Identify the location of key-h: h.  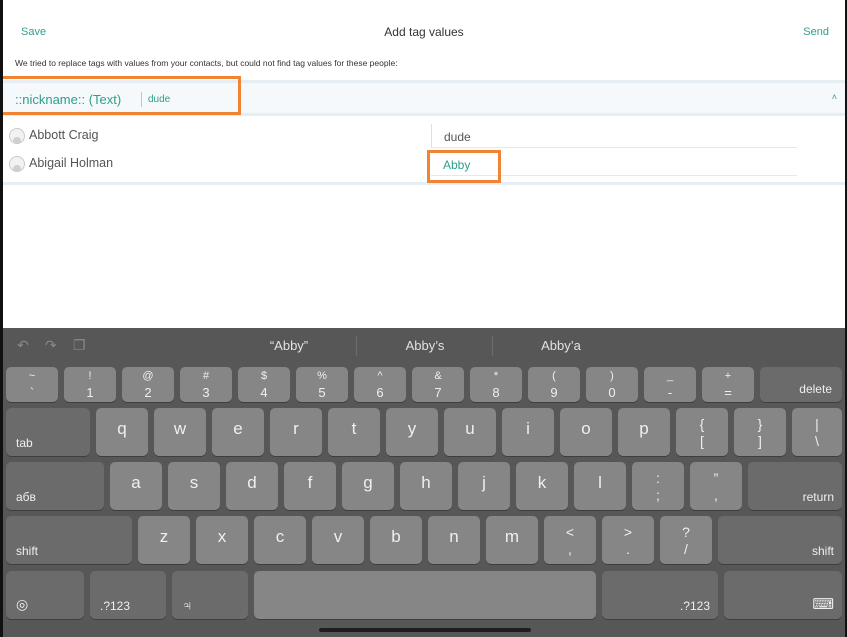
(426, 486).